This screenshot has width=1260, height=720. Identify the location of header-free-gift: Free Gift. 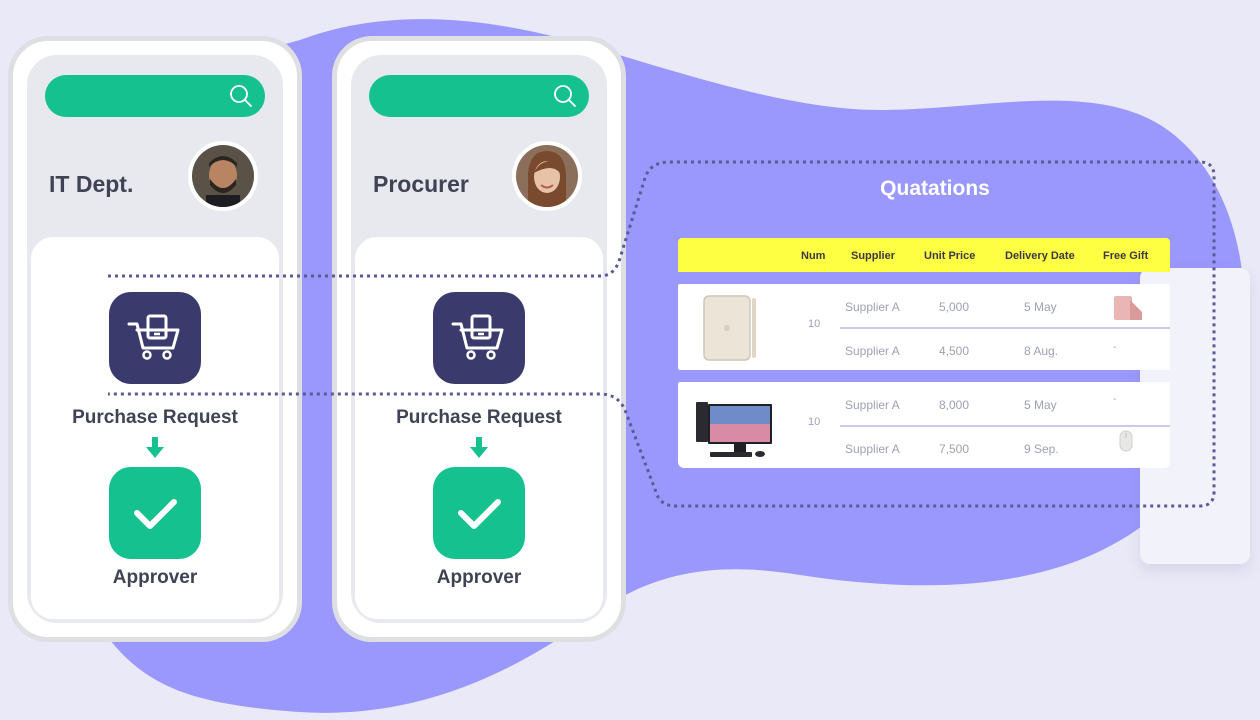
(1126, 256).